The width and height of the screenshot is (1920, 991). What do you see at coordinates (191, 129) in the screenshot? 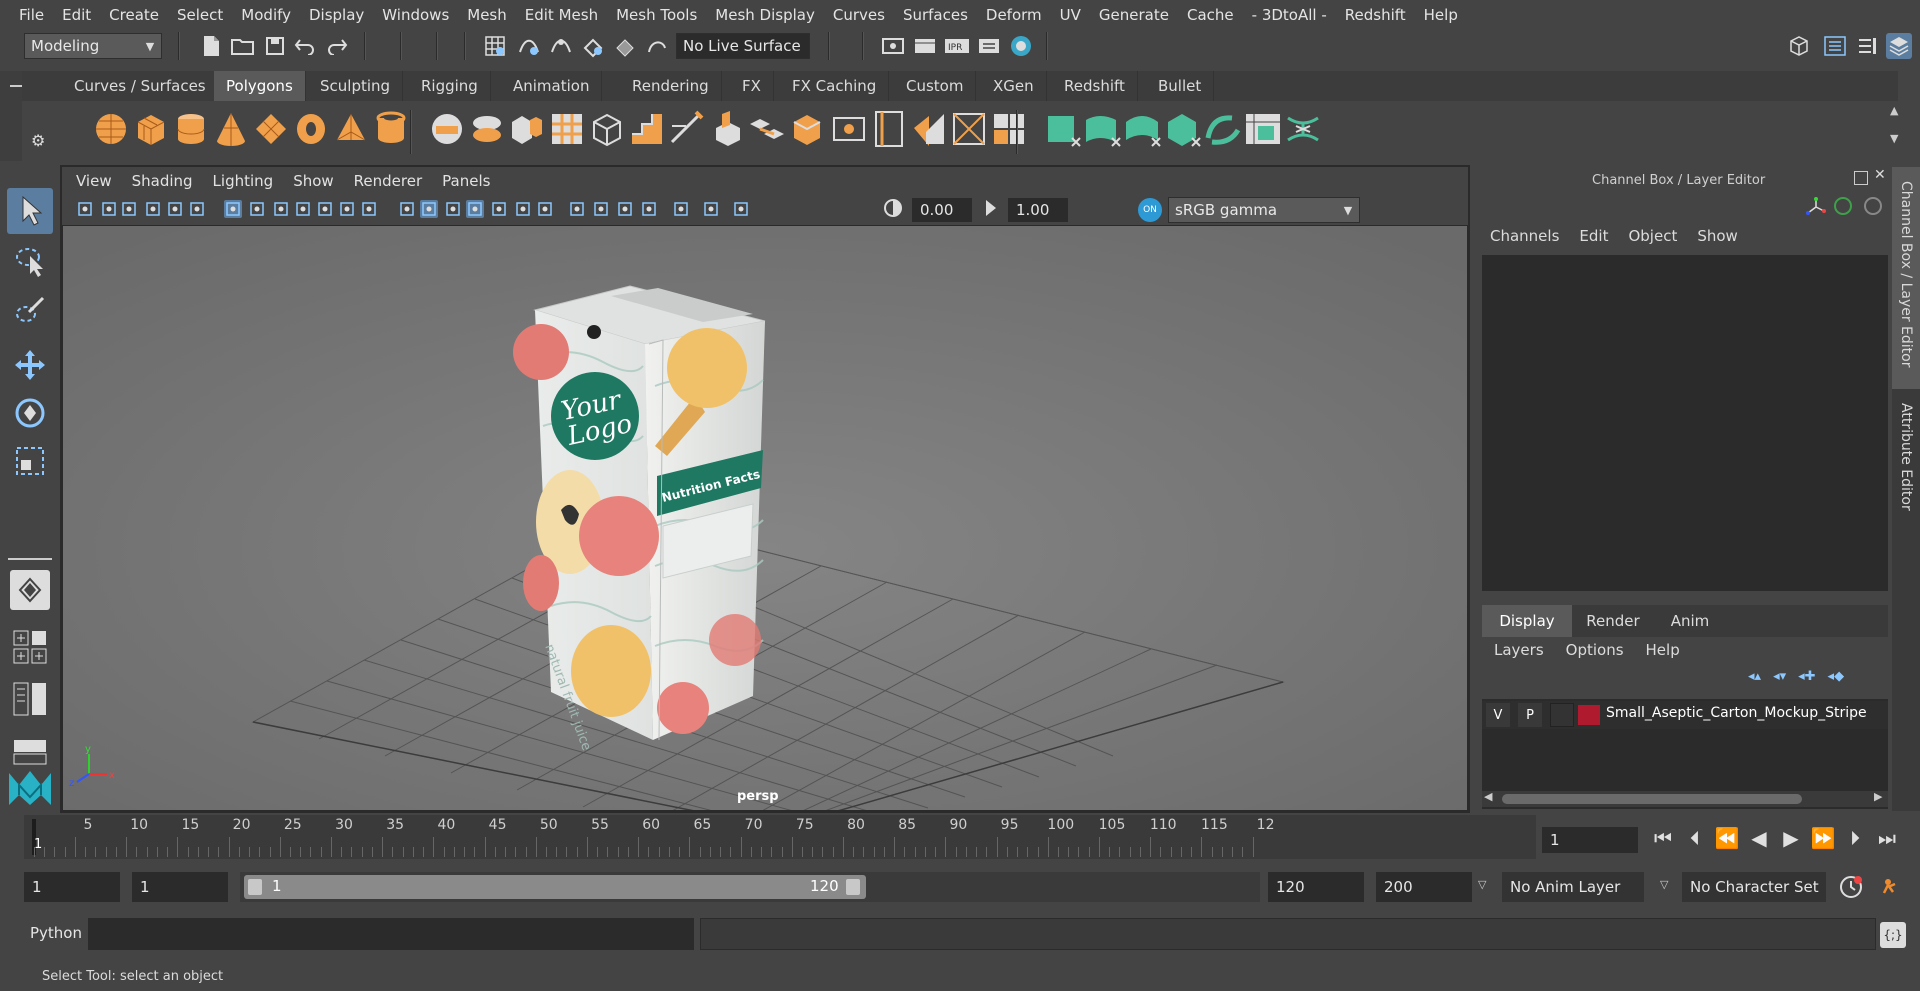
I see `poly-cylinder-icon` at bounding box center [191, 129].